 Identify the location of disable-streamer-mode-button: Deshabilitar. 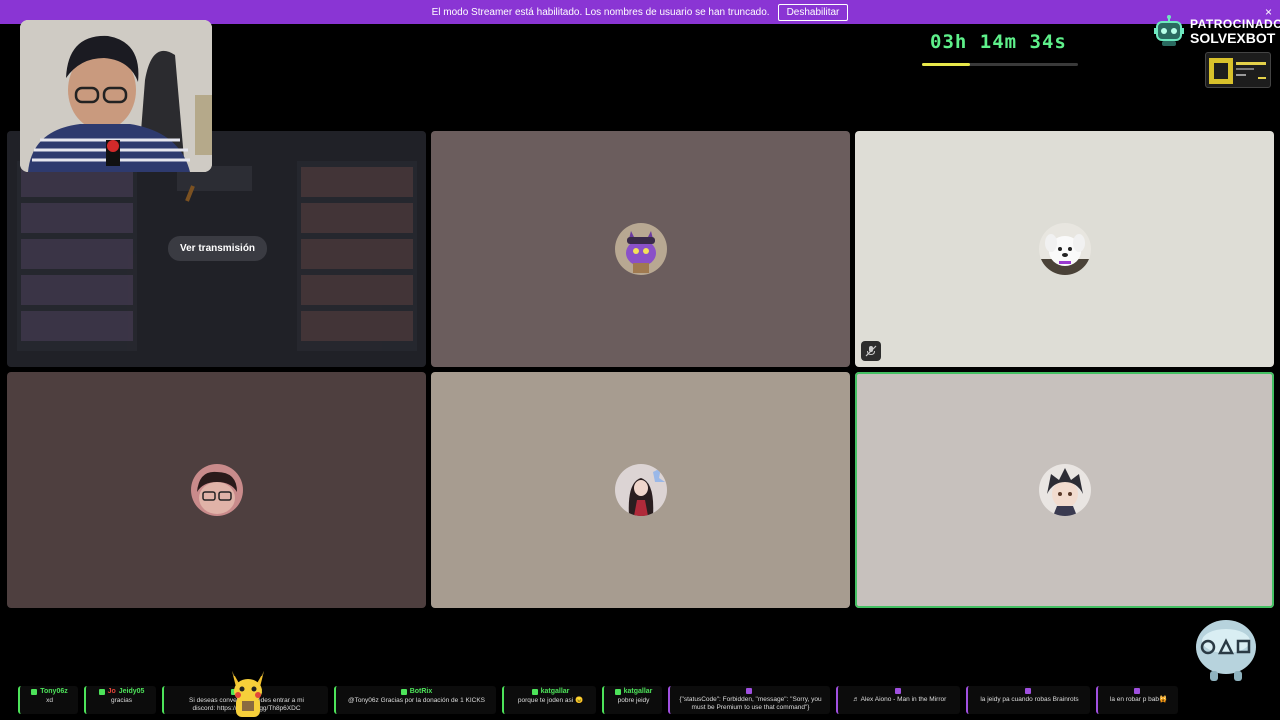
(813, 12).